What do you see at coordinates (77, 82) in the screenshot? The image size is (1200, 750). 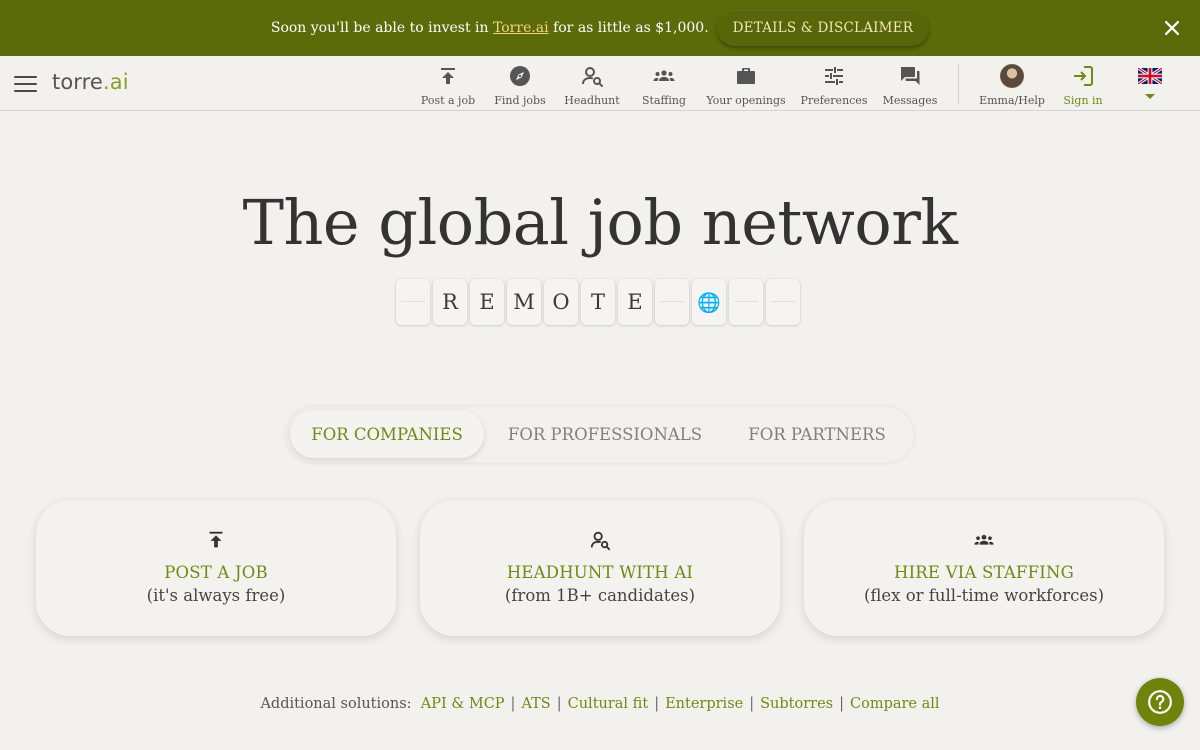 I see `logo-main: torre` at bounding box center [77, 82].